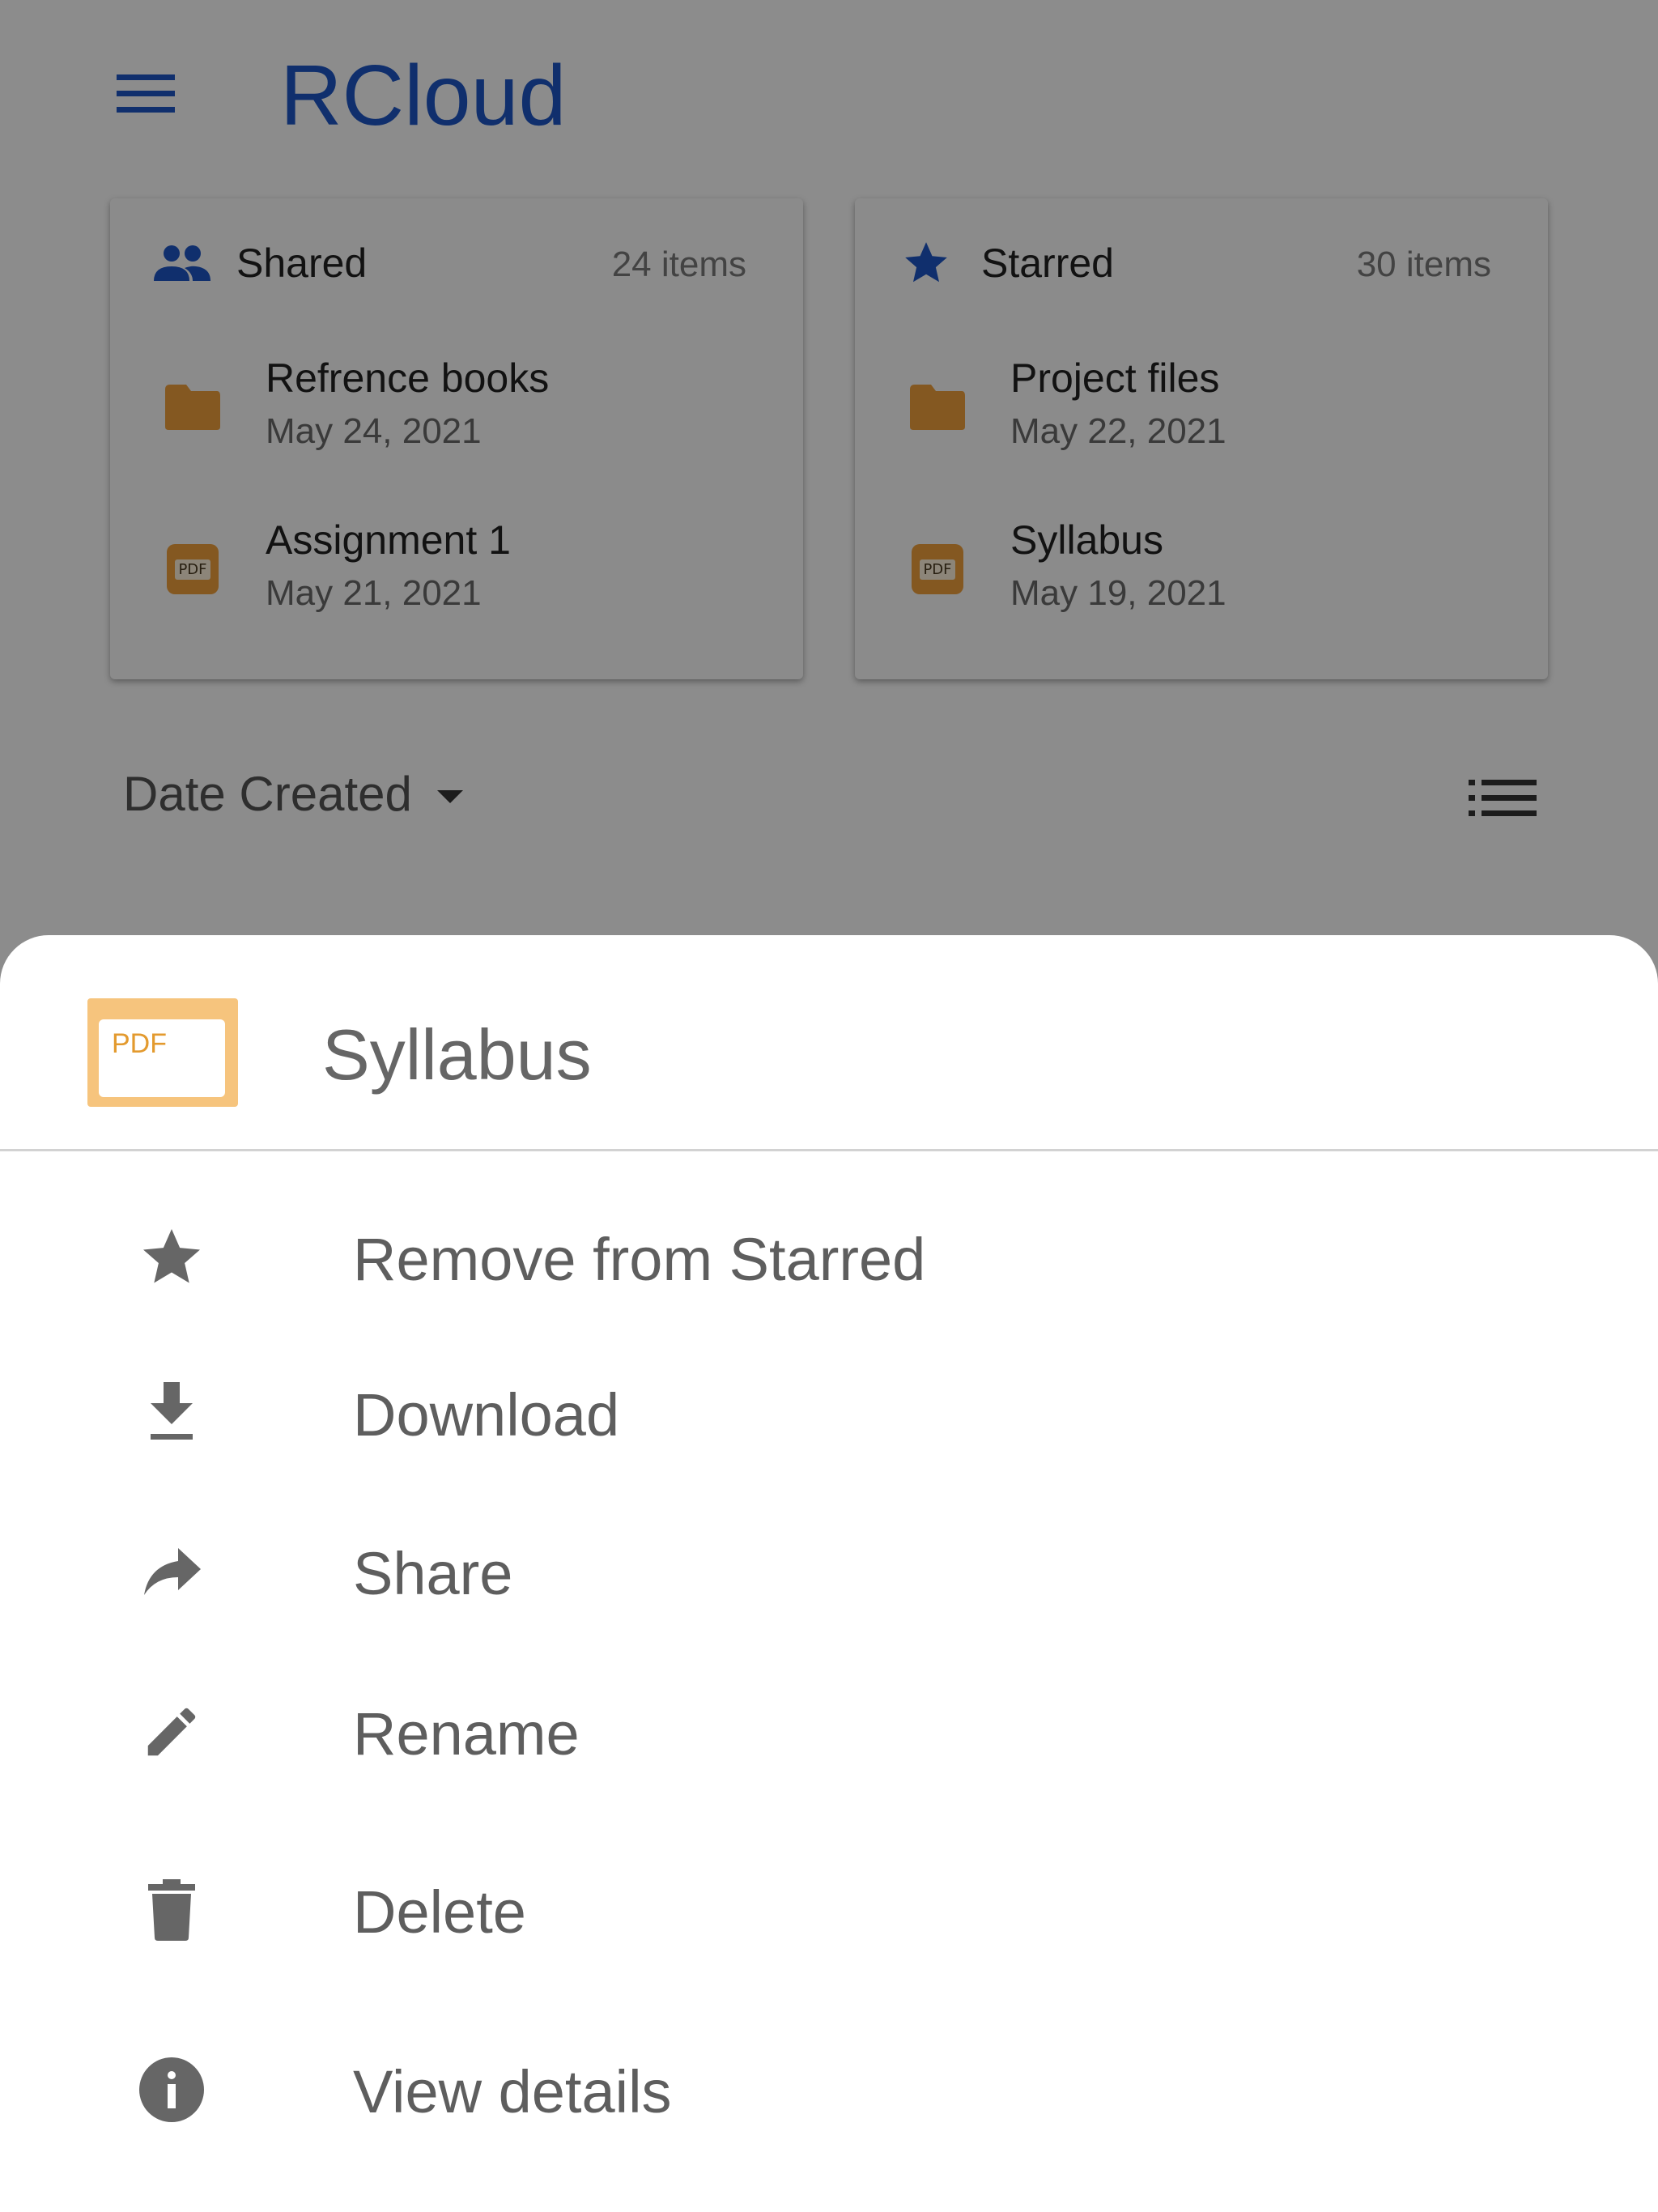 This screenshot has width=1658, height=2212. What do you see at coordinates (171, 1732) in the screenshot?
I see `pencil-icon` at bounding box center [171, 1732].